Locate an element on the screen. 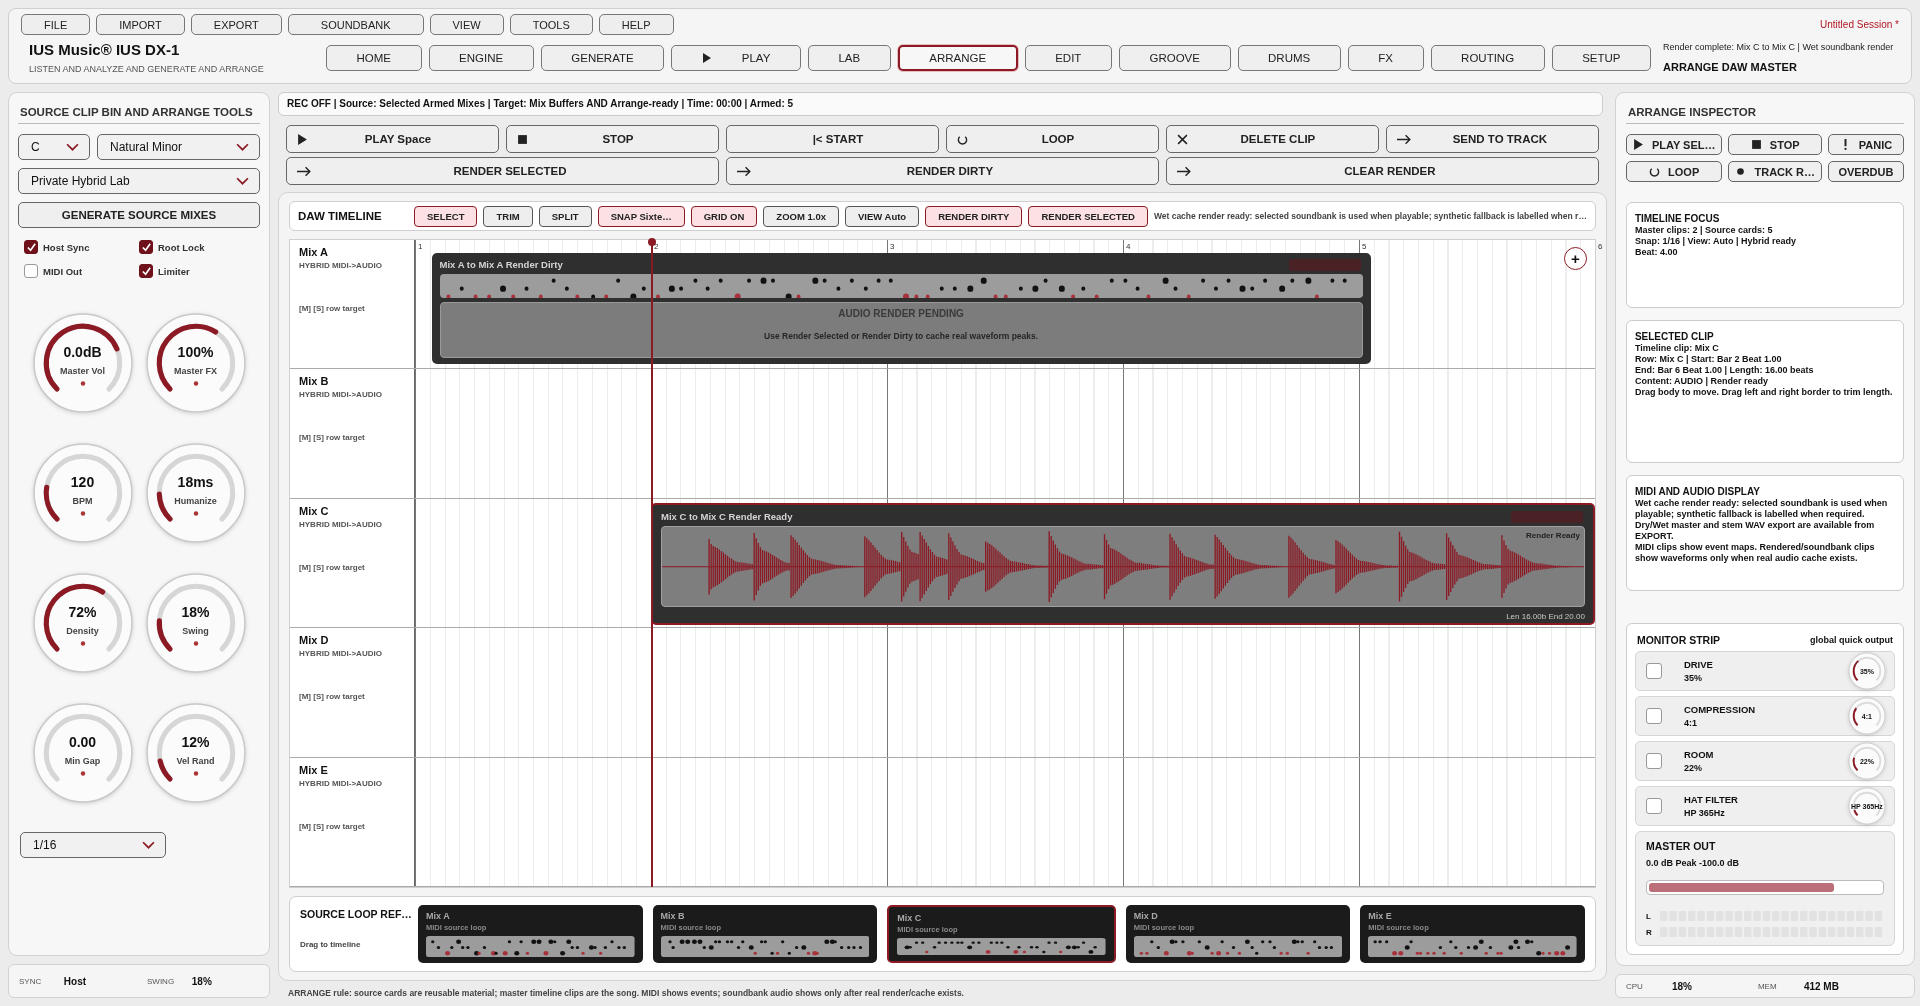 The width and height of the screenshot is (1920, 1006). scale-dropdown: Natural Minor is located at coordinates (178, 147).